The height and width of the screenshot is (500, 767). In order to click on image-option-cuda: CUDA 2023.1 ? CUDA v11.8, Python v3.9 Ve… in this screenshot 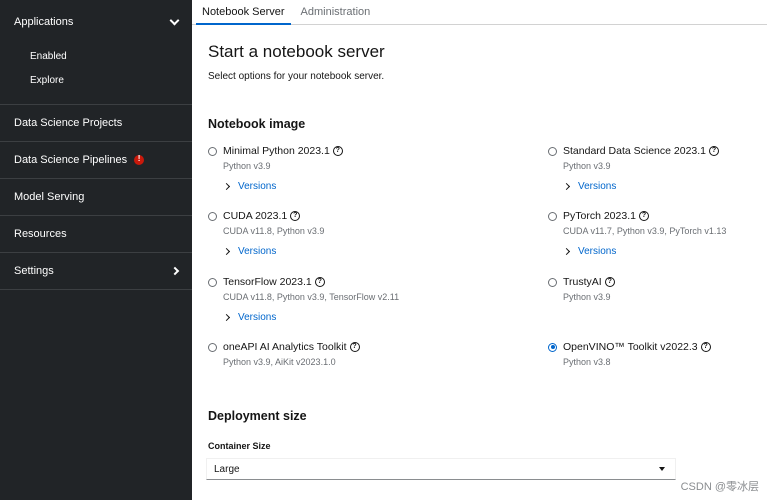, I will do `click(266, 233)`.